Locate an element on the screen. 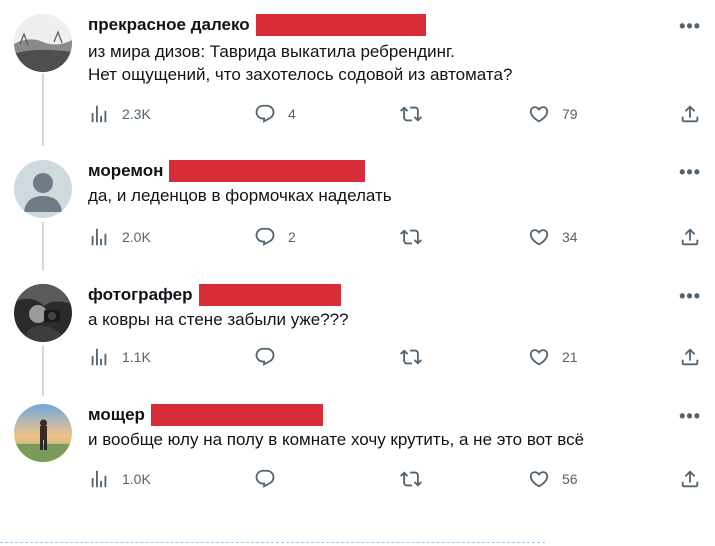  views-button: 2.0K is located at coordinates (119, 237).